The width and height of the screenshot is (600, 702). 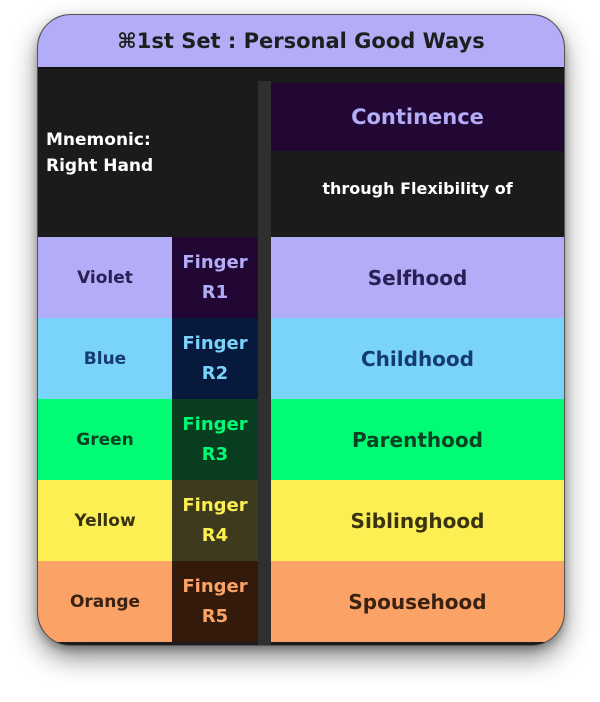 I want to click on finger-cell: Finger R2, so click(x=215, y=358).